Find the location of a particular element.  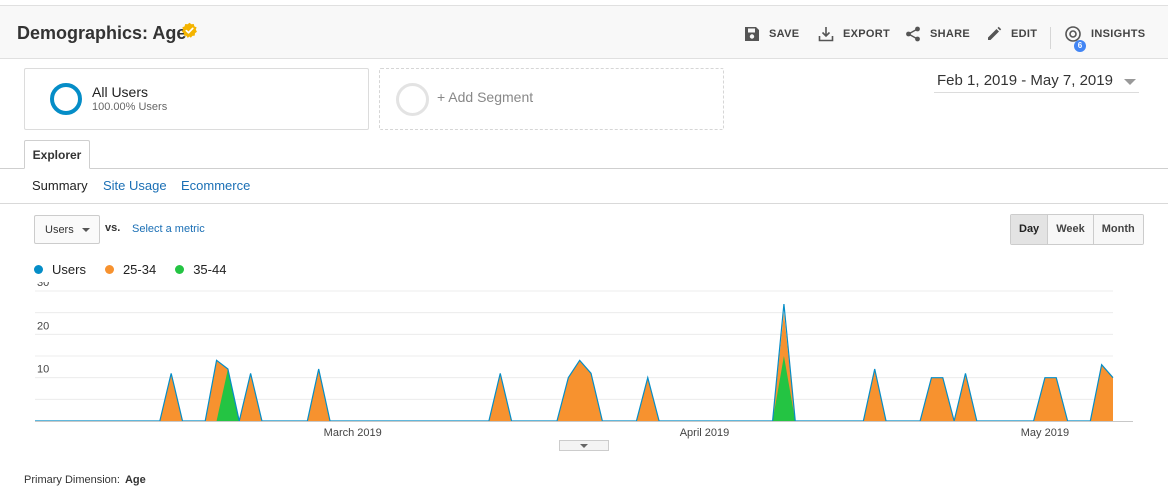

granularity-week-button: Week is located at coordinates (1070, 229).